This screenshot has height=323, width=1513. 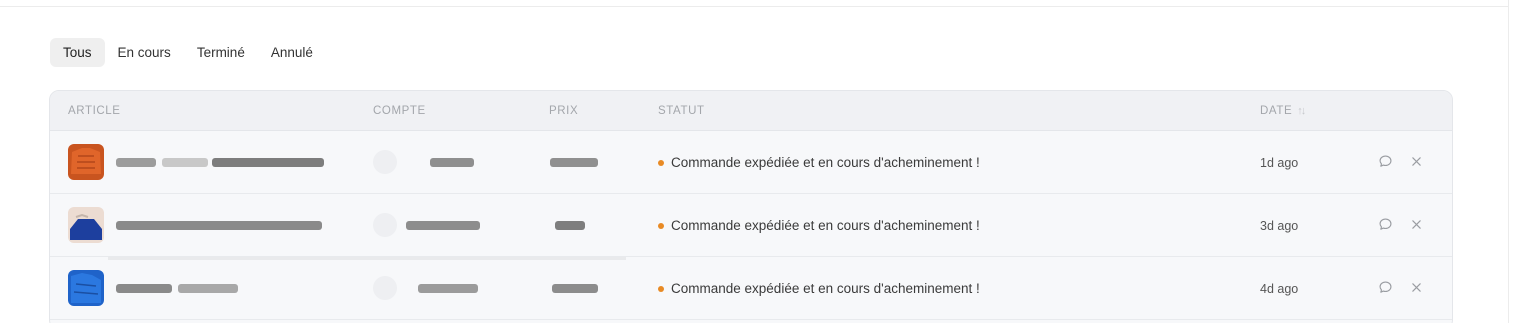 I want to click on tab-en-cours: En cours, so click(x=144, y=52).